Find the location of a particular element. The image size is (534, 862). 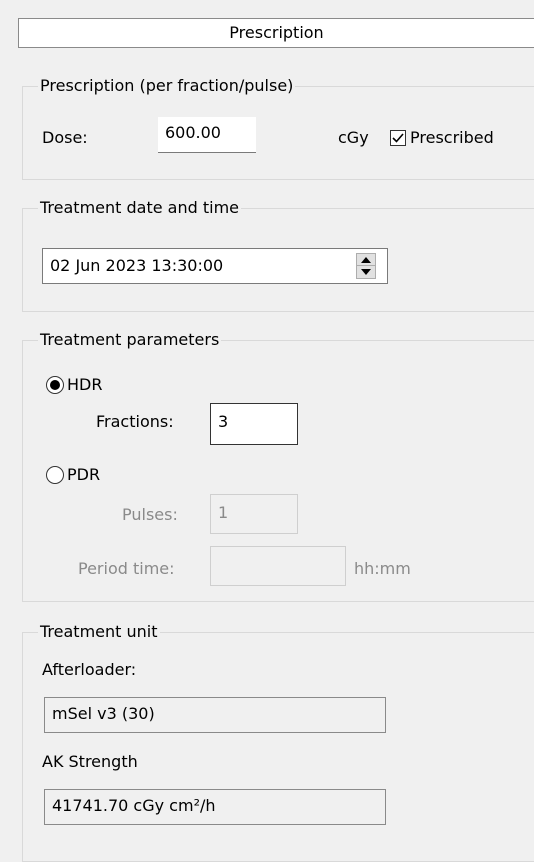

arrow-up-icon is located at coordinates (366, 259).